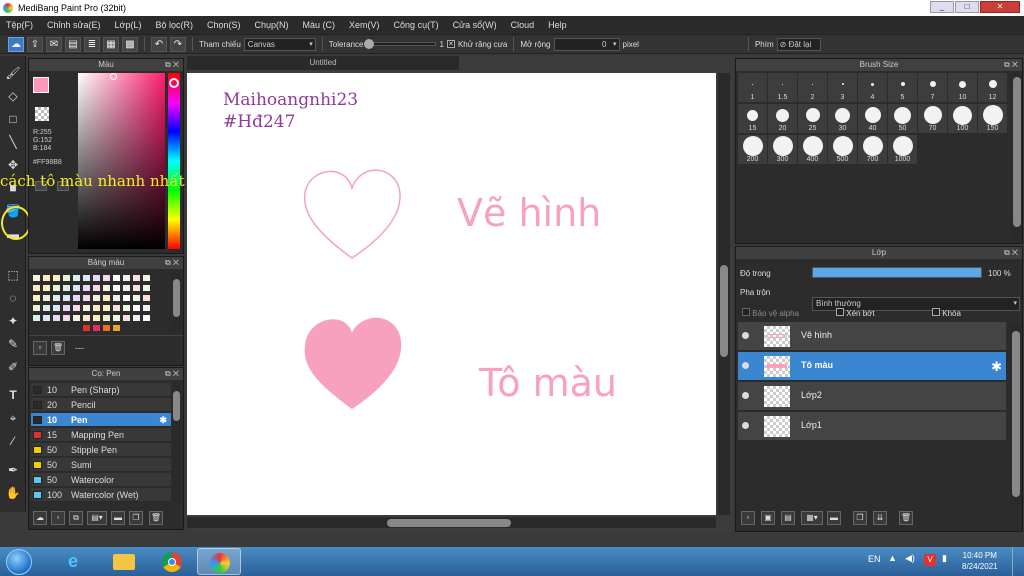 The height and width of the screenshot is (576, 1024). I want to click on brush-item: 50 Watercolor, so click(101, 480).